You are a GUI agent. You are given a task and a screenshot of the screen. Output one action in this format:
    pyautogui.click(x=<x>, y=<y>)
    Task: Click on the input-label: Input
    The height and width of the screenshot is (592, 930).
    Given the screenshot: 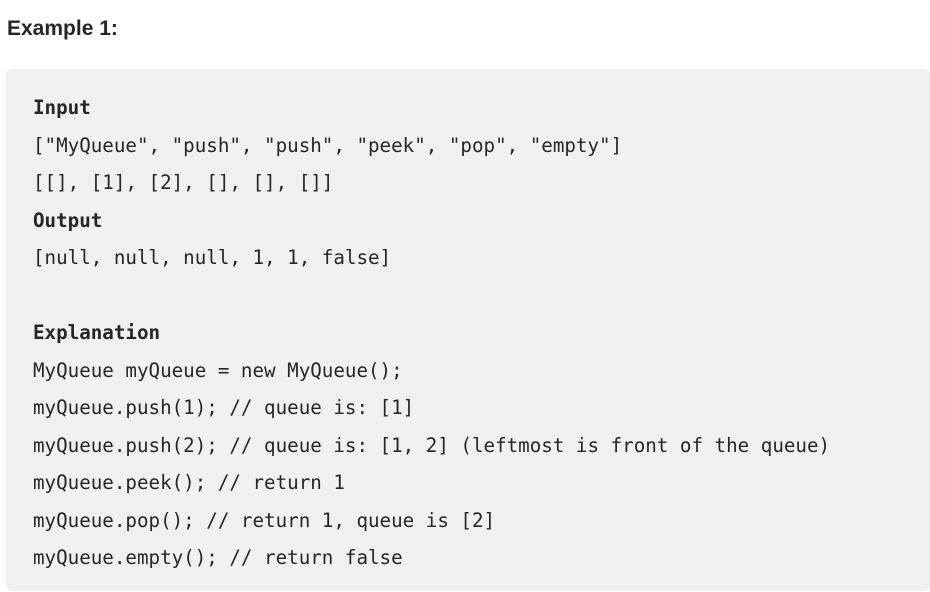 What is the action you would take?
    pyautogui.click(x=62, y=107)
    